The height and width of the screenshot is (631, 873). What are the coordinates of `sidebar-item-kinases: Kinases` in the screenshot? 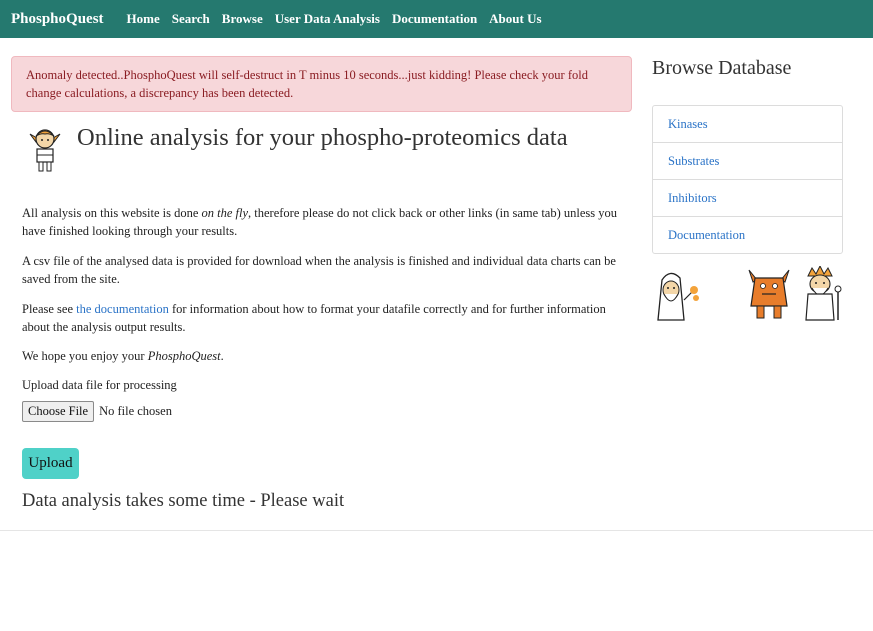 It's located at (747, 124).